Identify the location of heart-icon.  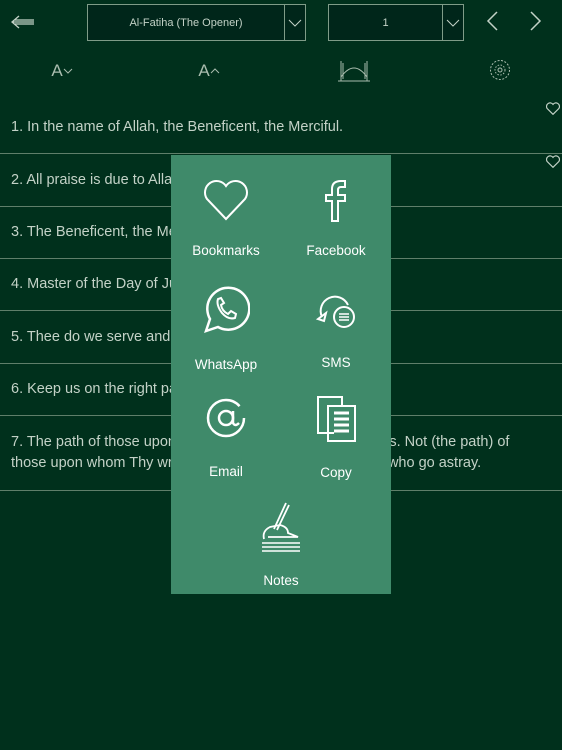
(226, 200).